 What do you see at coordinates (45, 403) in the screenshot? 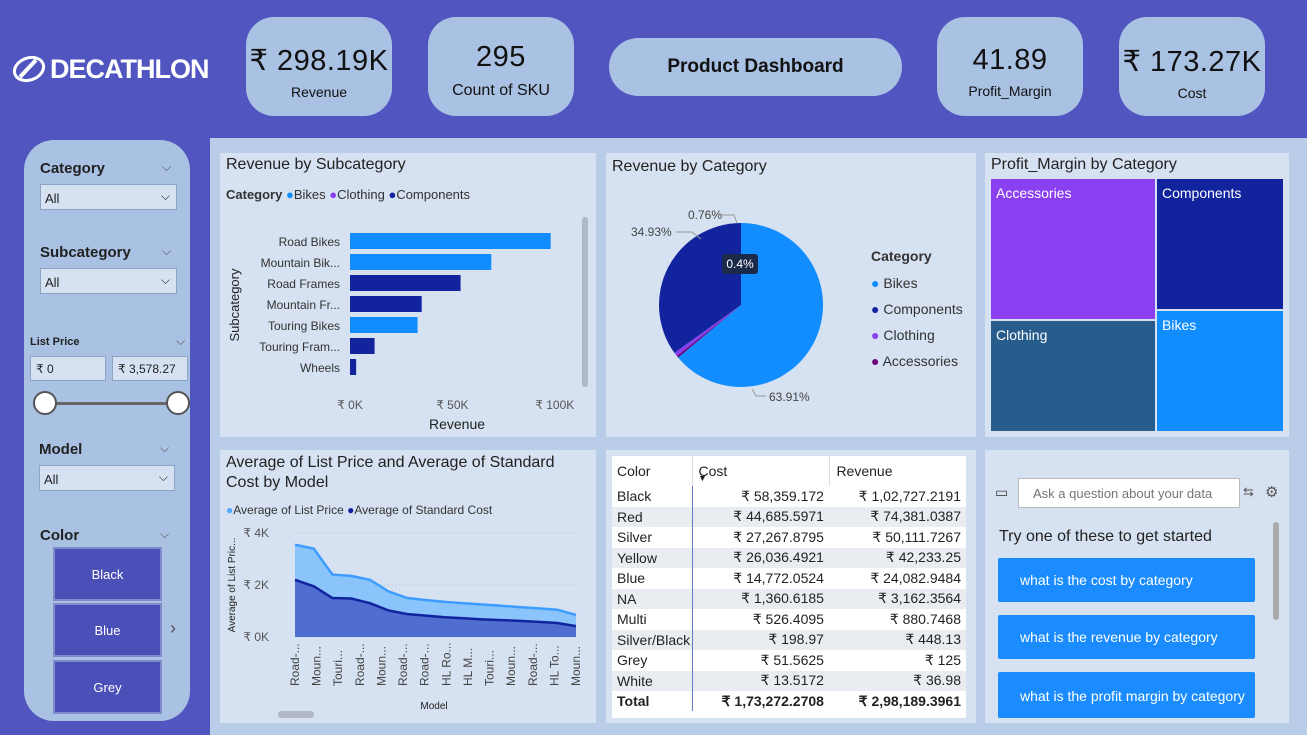
I see `price-slider-min-handle` at bounding box center [45, 403].